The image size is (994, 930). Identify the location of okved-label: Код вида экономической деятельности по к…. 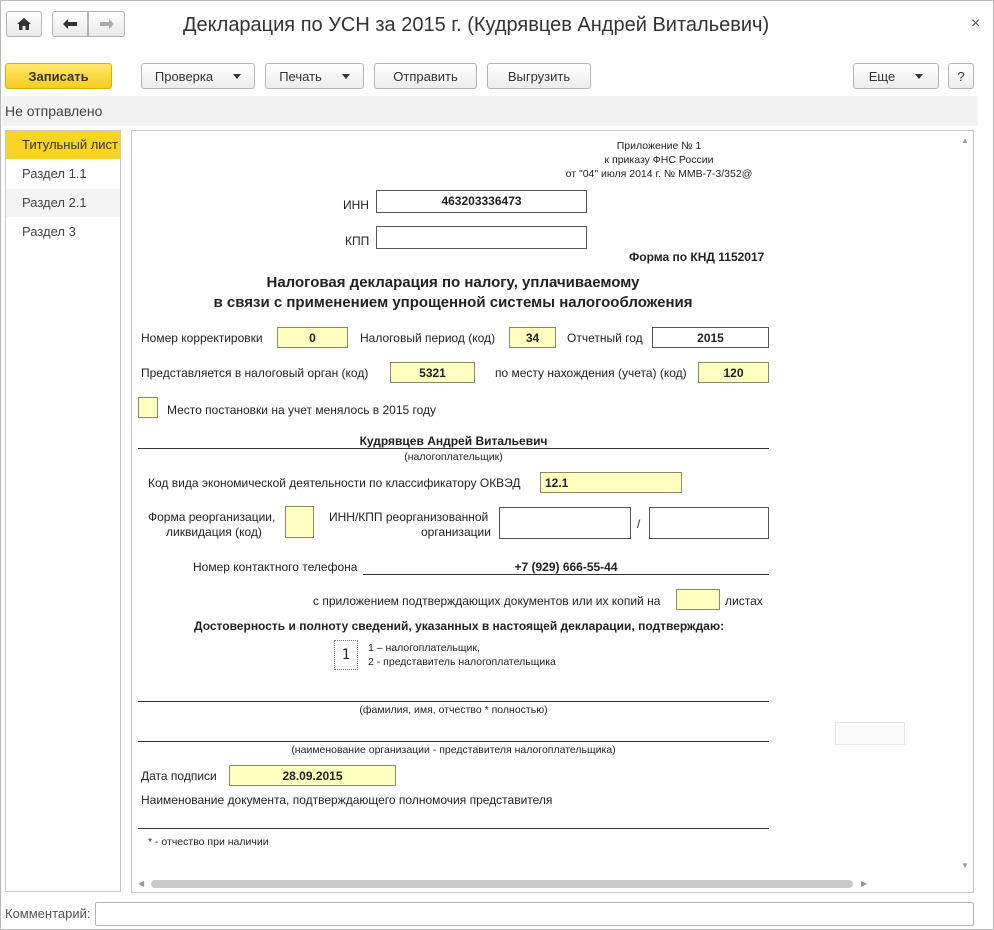
(334, 483).